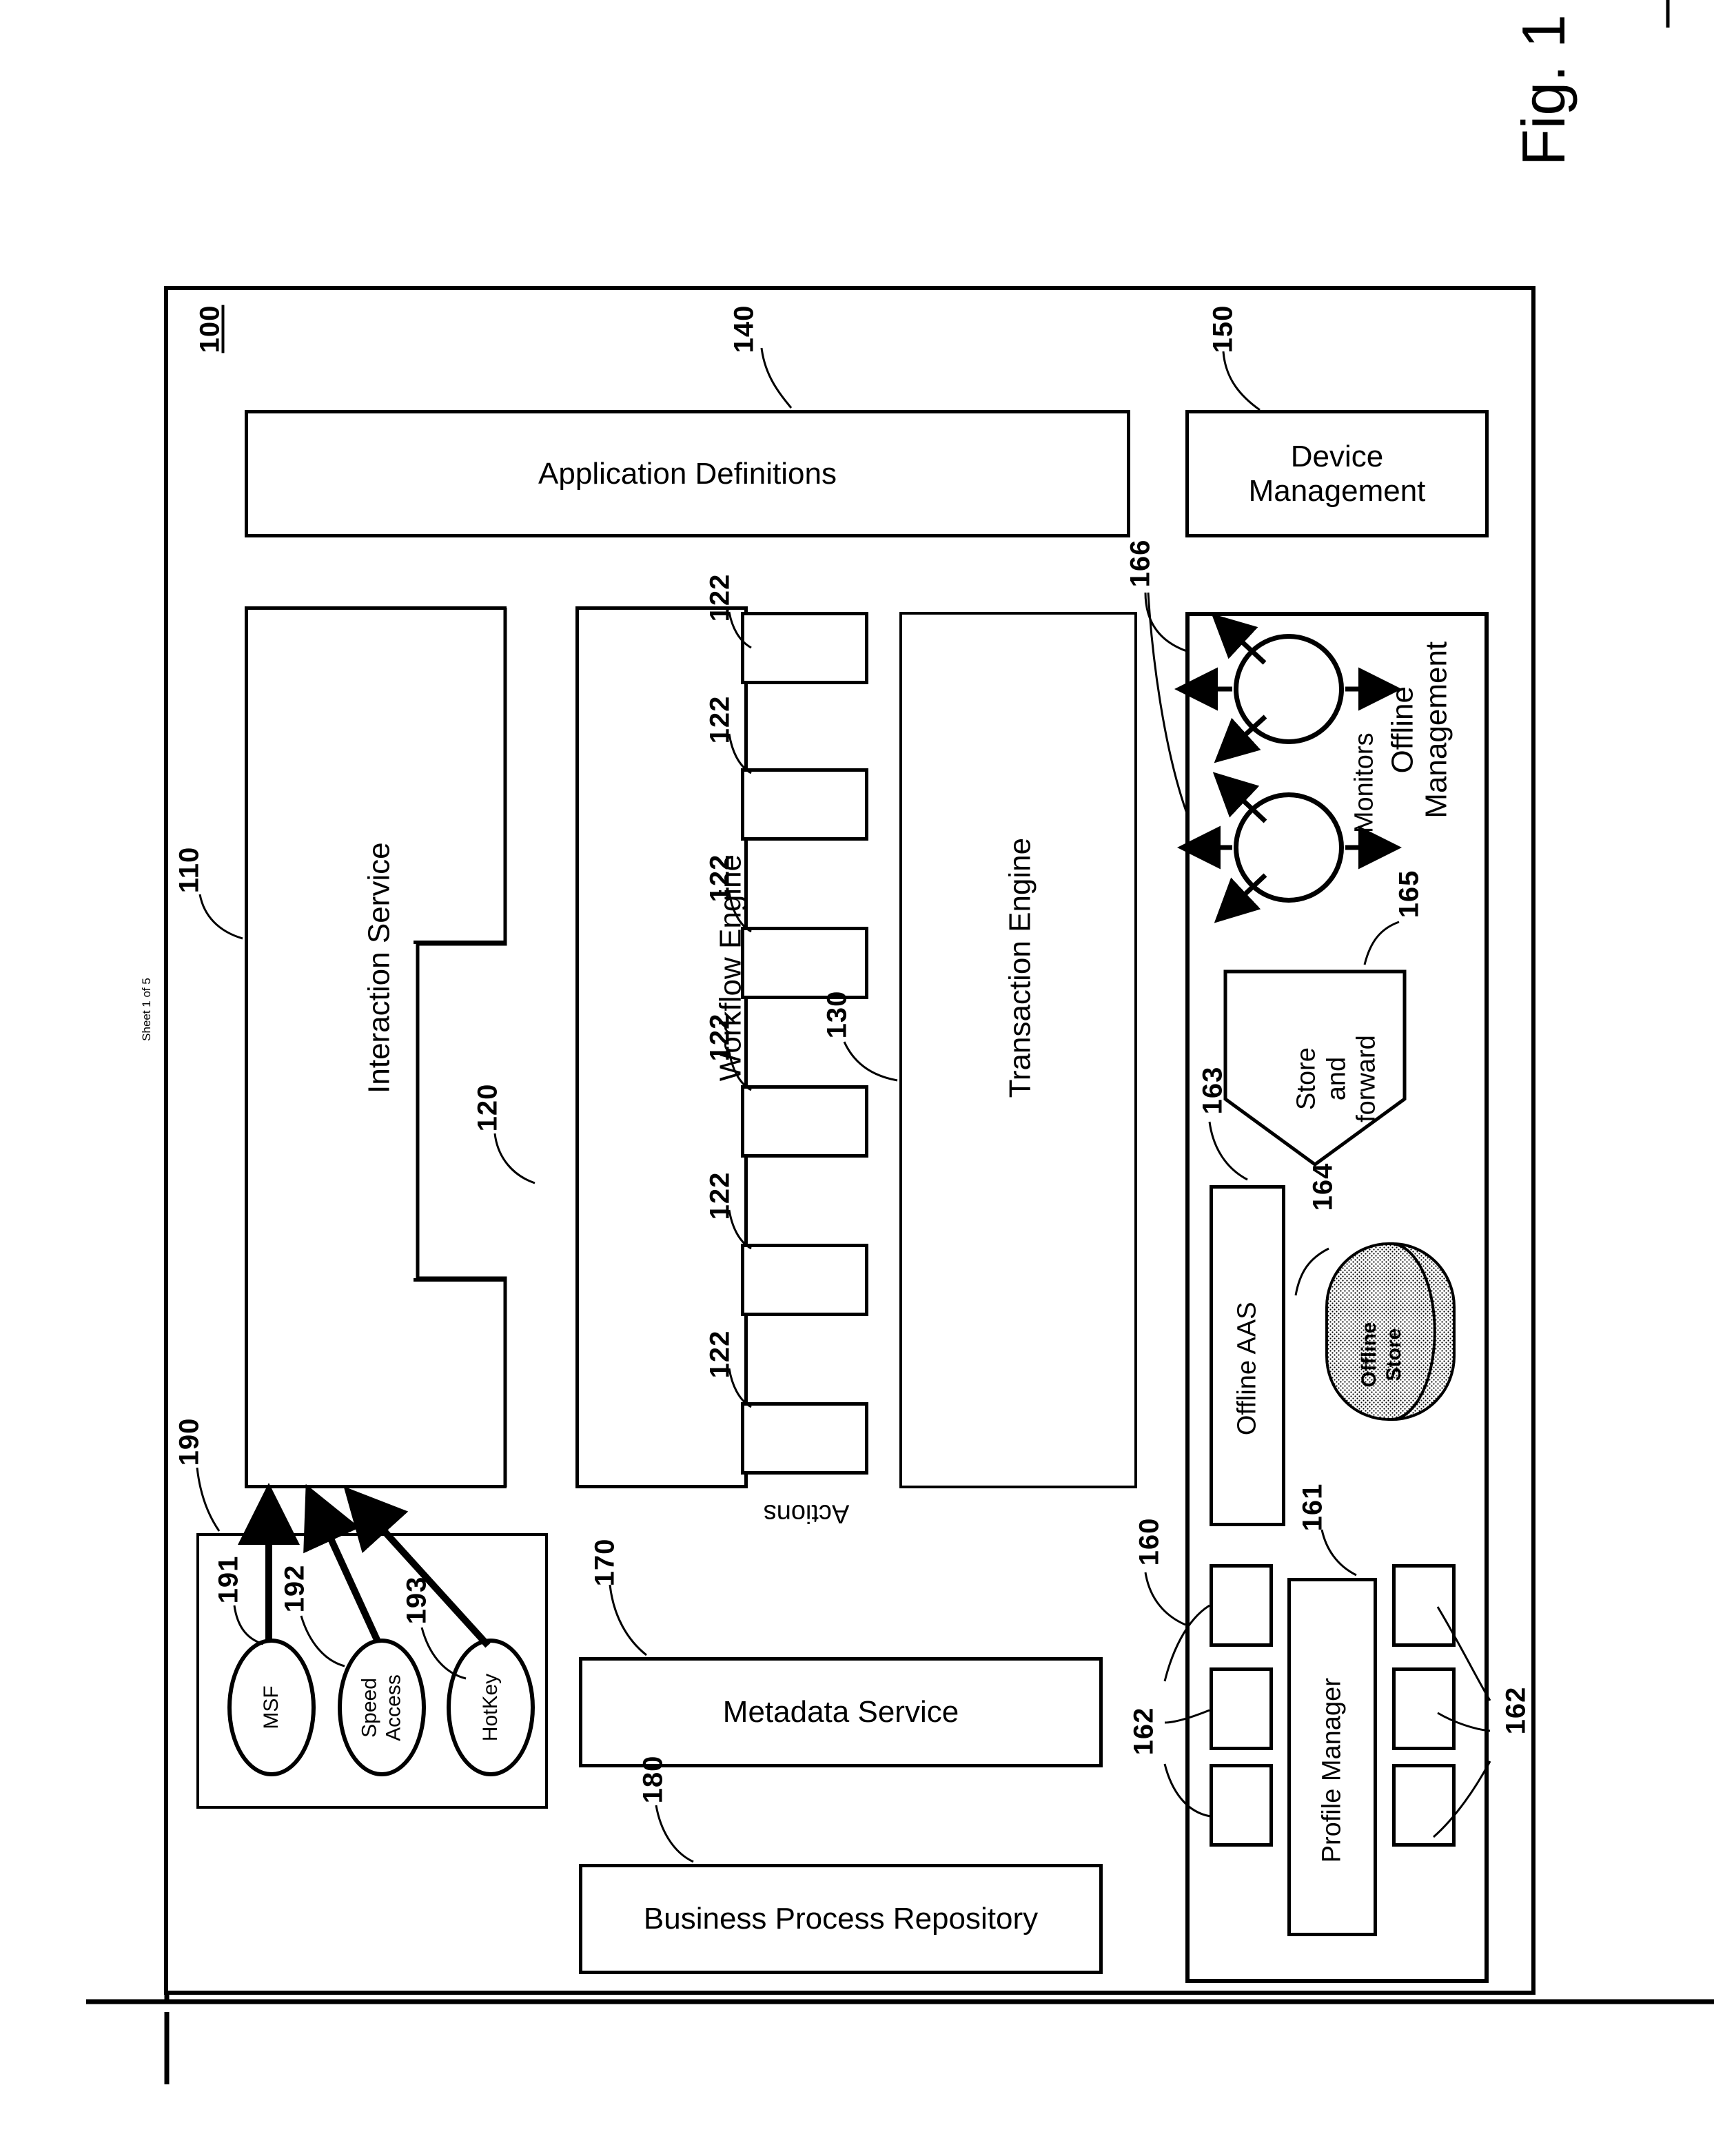  Describe the element at coordinates (1143, 1731) in the screenshot. I see `ref-162-left: 162` at that location.